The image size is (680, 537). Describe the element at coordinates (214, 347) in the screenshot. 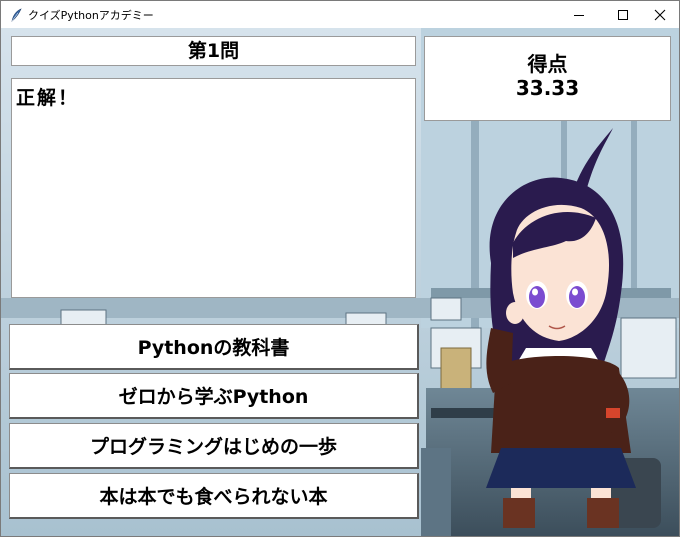

I see `answer-button-1: Pythonの教科書` at that location.